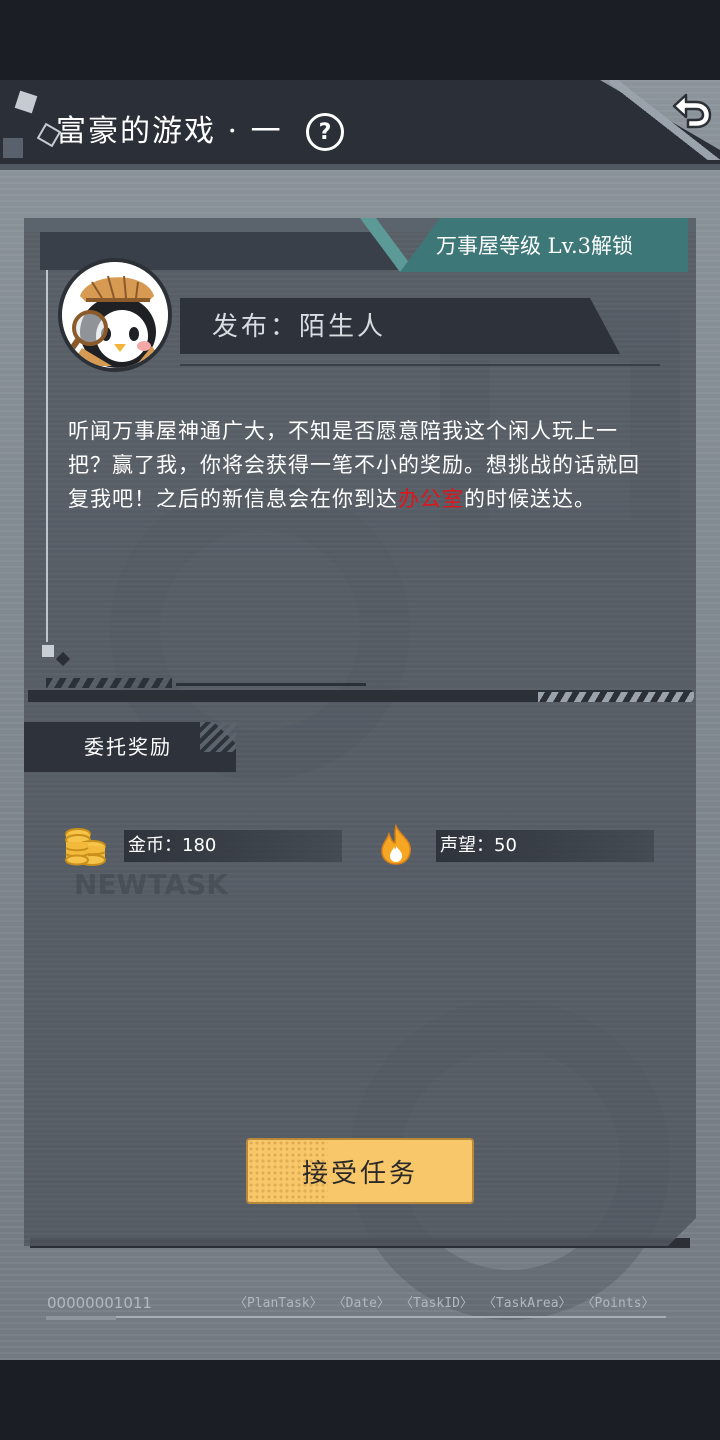 The width and height of the screenshot is (720, 1440). What do you see at coordinates (535, 246) in the screenshot?
I see `unlock-requirement: 万事屋等级 Lv.3解锁` at bounding box center [535, 246].